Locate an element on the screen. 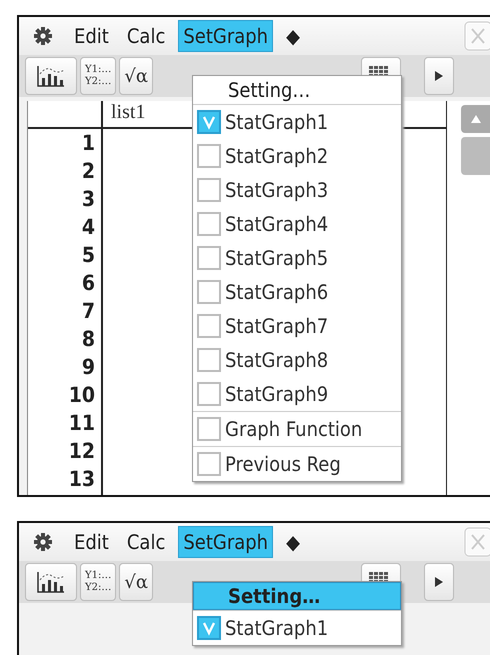 This screenshot has height=655, width=490. menu-item: StatGraph4 is located at coordinates (276, 224).